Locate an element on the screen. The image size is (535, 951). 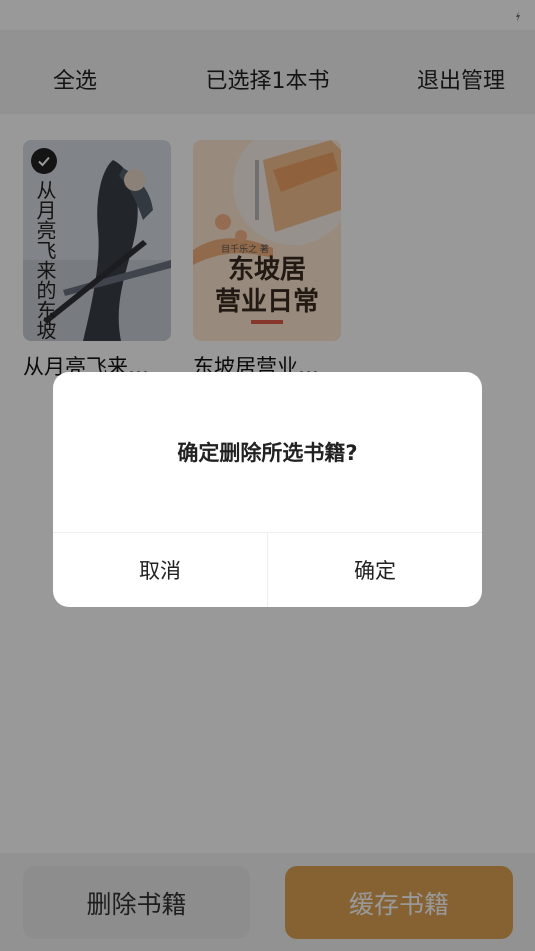
confirm-button: 确定 is located at coordinates (375, 570).